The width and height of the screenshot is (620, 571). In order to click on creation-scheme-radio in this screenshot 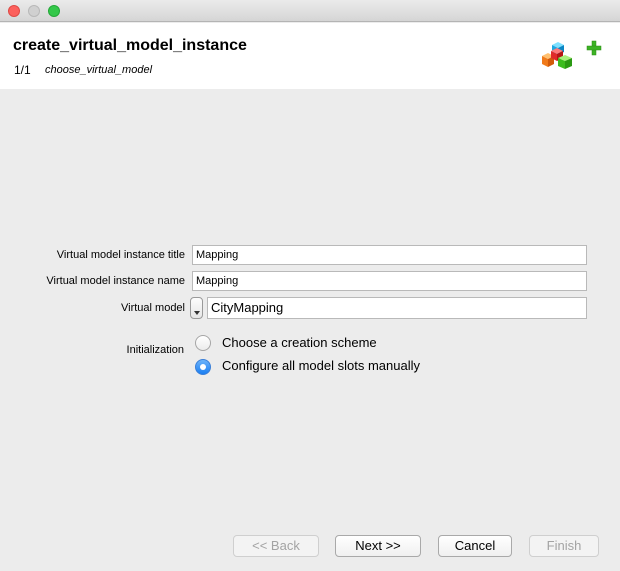, I will do `click(203, 343)`.